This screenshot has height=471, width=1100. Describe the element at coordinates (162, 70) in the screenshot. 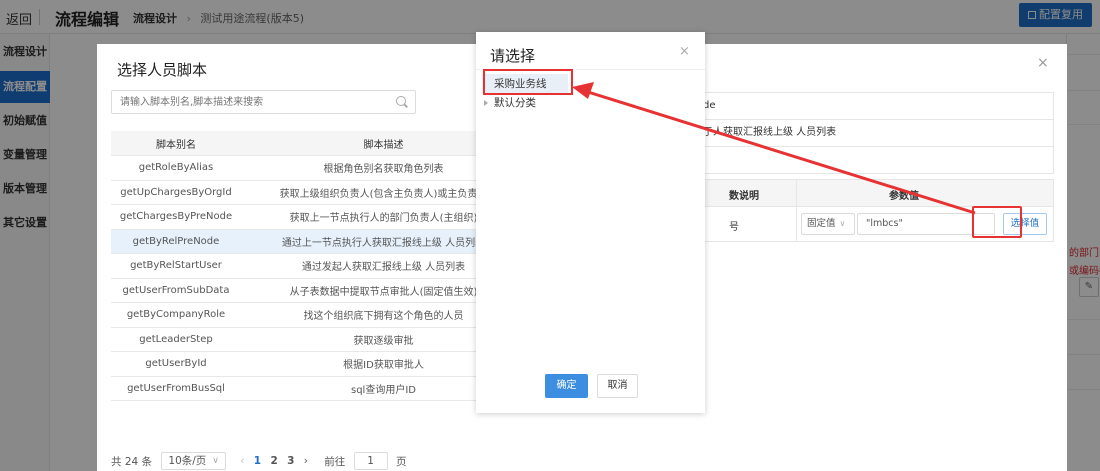

I see `dialog-title: 选择人员脚本` at that location.